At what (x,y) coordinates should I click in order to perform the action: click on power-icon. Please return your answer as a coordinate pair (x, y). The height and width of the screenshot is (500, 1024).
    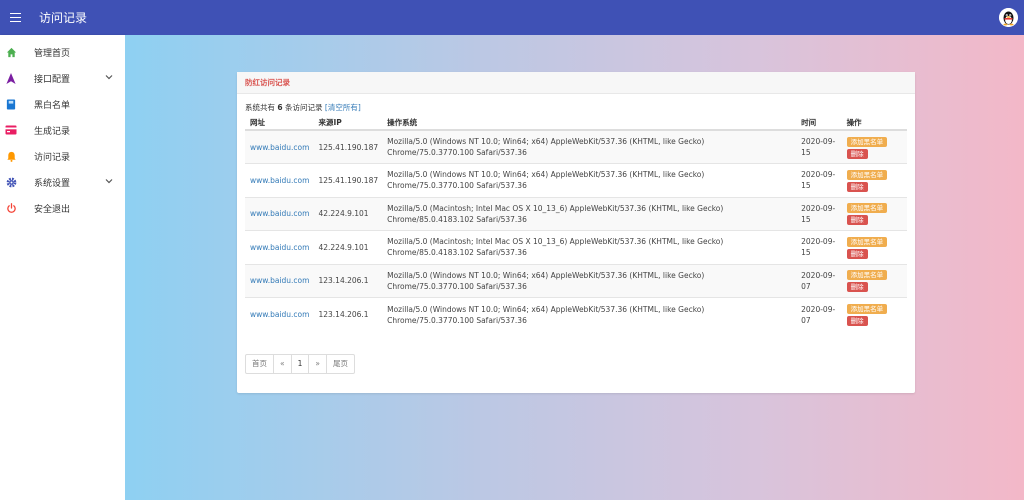
    Looking at the image, I should click on (11, 208).